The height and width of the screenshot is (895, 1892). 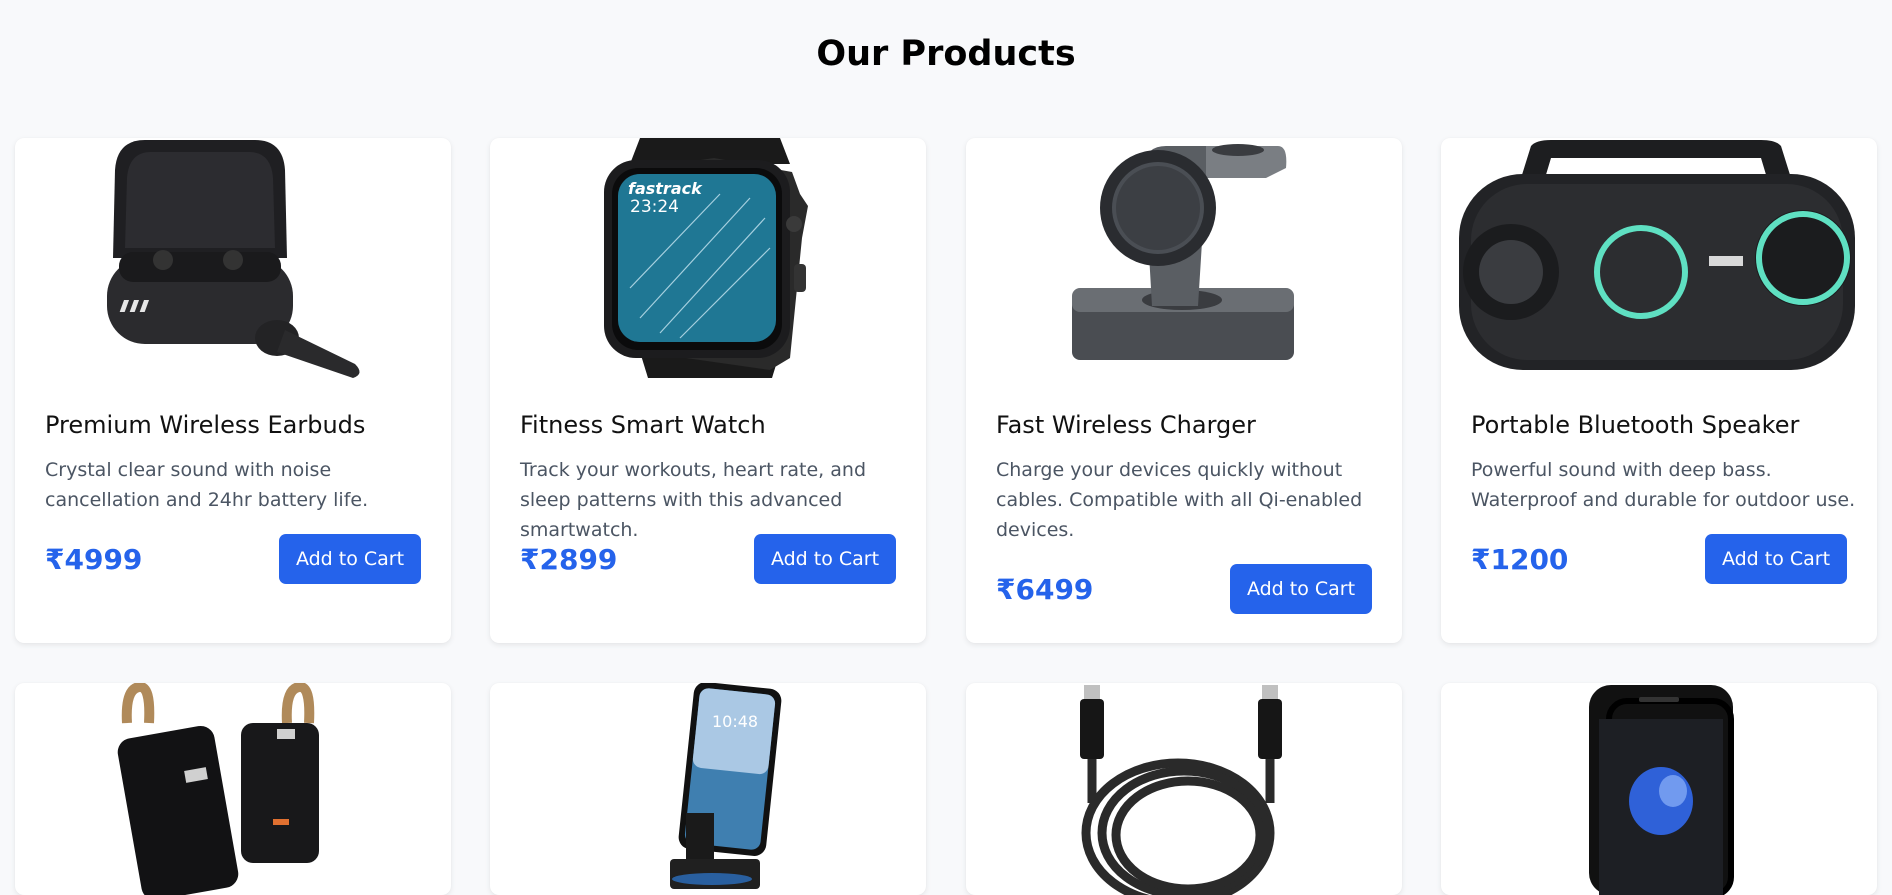 What do you see at coordinates (1045, 589) in the screenshot?
I see `product-price: ₹6499` at bounding box center [1045, 589].